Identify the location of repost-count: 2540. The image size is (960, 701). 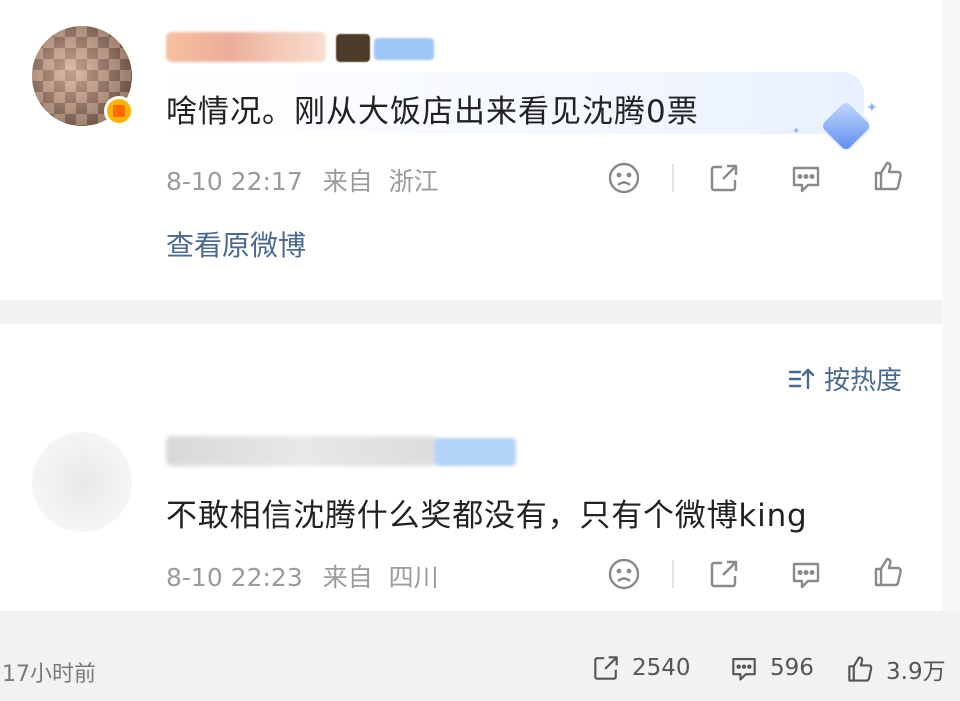
(661, 668).